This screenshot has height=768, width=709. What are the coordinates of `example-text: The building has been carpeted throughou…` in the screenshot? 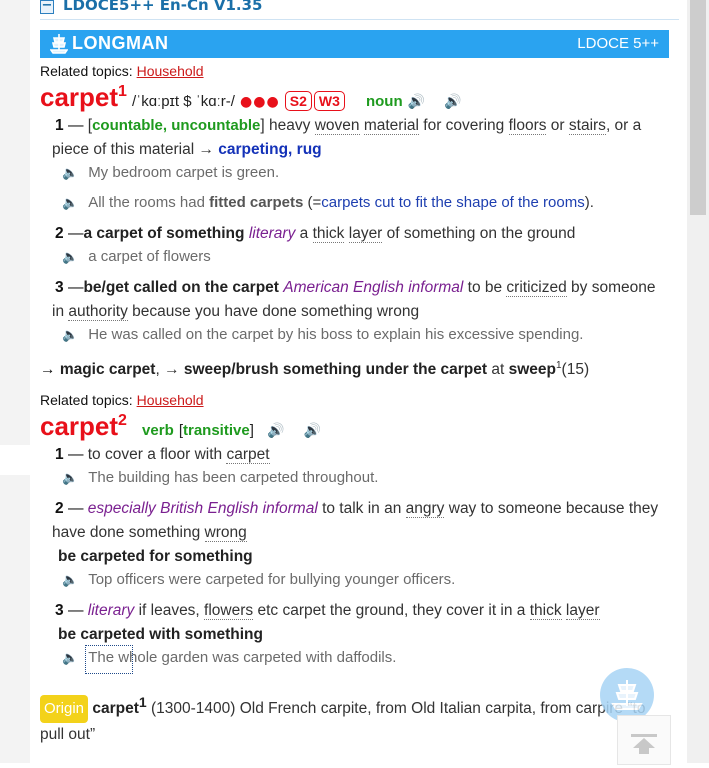 It's located at (233, 477).